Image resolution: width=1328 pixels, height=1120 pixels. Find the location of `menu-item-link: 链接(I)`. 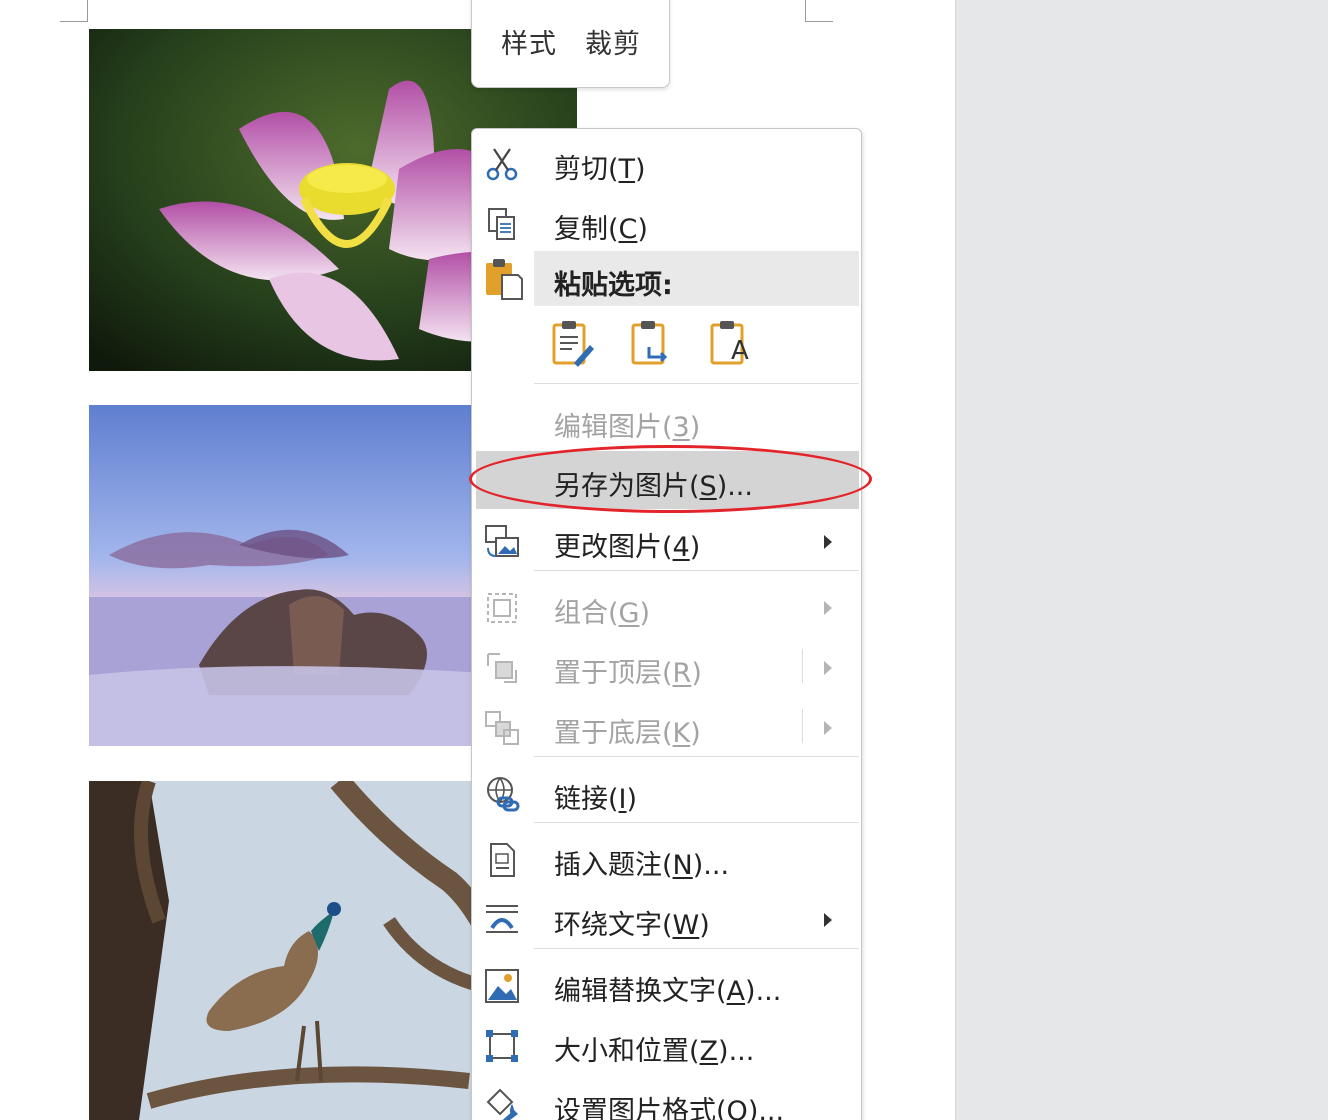

menu-item-link: 链接(I) is located at coordinates (666, 793).